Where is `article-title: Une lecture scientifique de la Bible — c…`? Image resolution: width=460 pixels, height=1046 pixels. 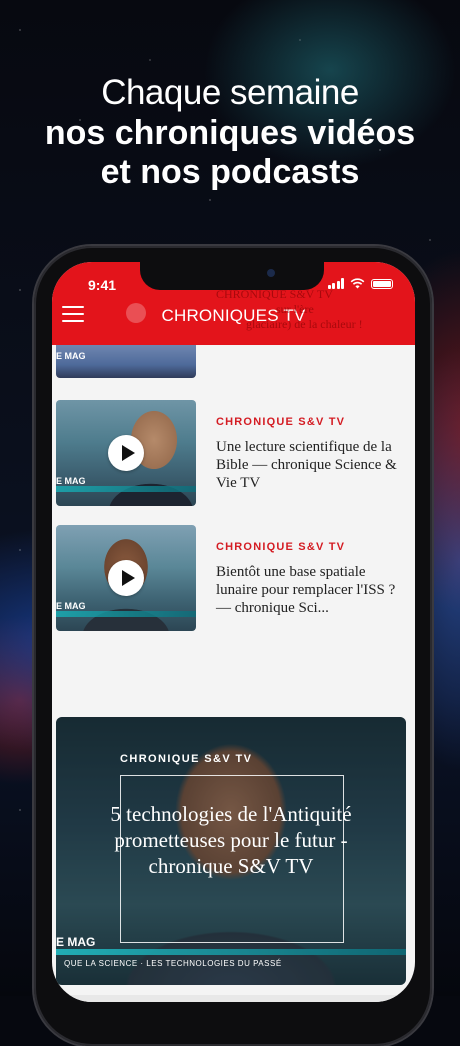 article-title: Une lecture scientifique de la Bible — c… is located at coordinates (311, 465).